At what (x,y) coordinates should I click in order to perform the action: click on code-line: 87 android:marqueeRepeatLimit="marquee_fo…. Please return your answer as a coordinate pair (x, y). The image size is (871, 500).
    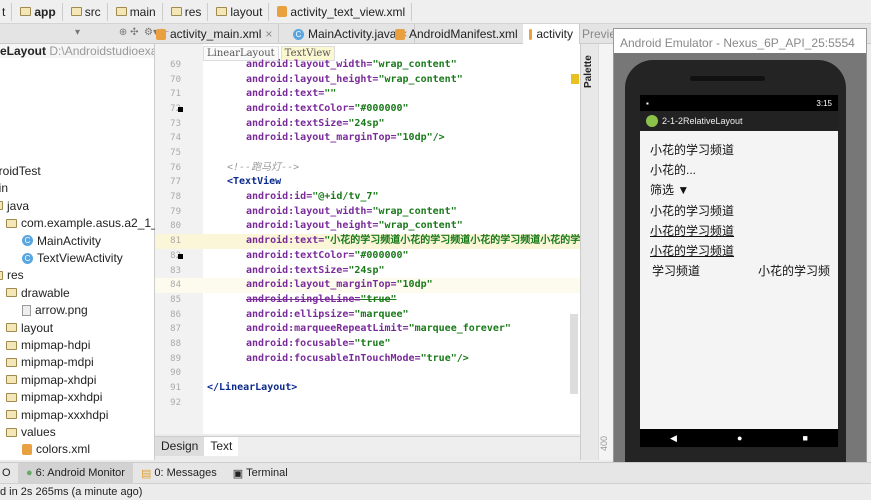
    Looking at the image, I should click on (367, 329).